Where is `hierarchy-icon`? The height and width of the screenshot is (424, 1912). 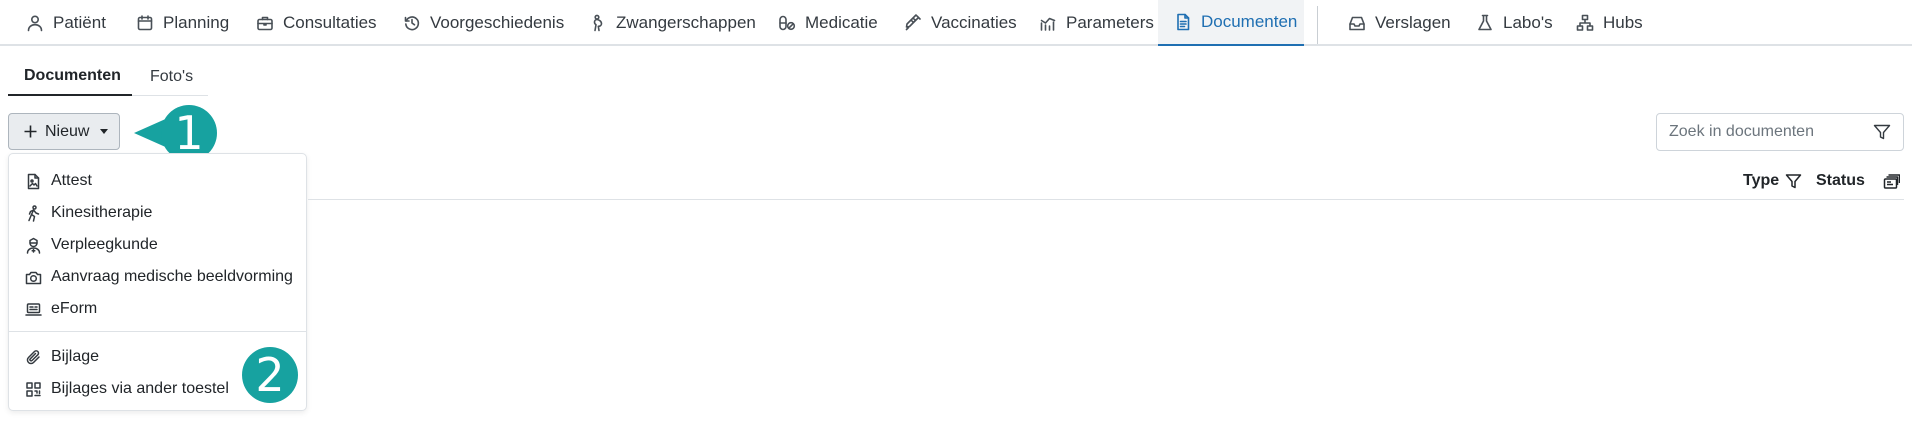
hierarchy-icon is located at coordinates (1585, 22).